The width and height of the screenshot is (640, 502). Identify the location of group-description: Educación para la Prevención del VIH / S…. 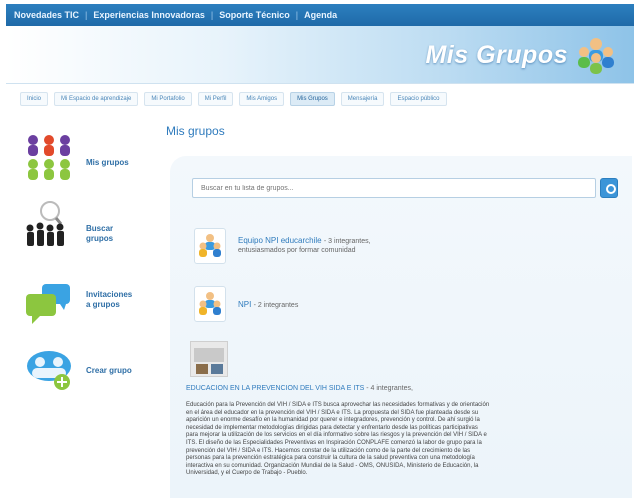
(338, 439).